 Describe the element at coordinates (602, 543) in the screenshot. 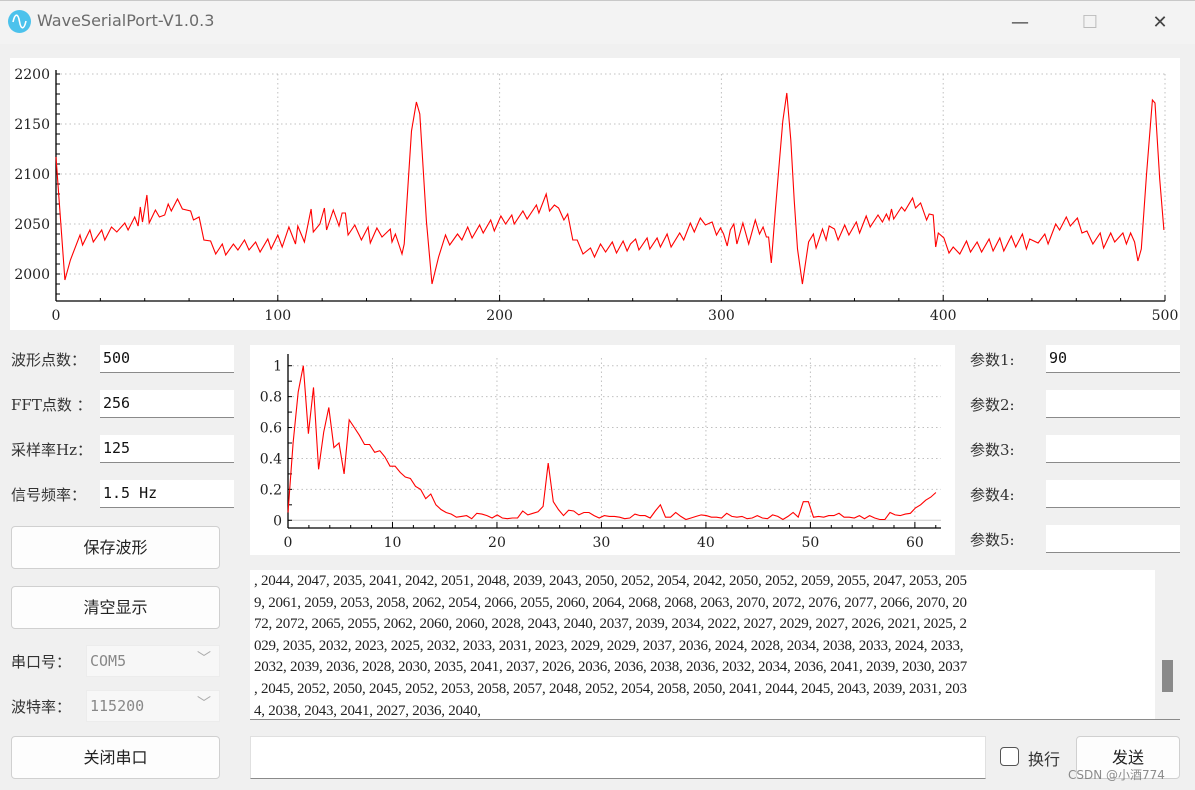

I see `x-tick-label: 30` at that location.